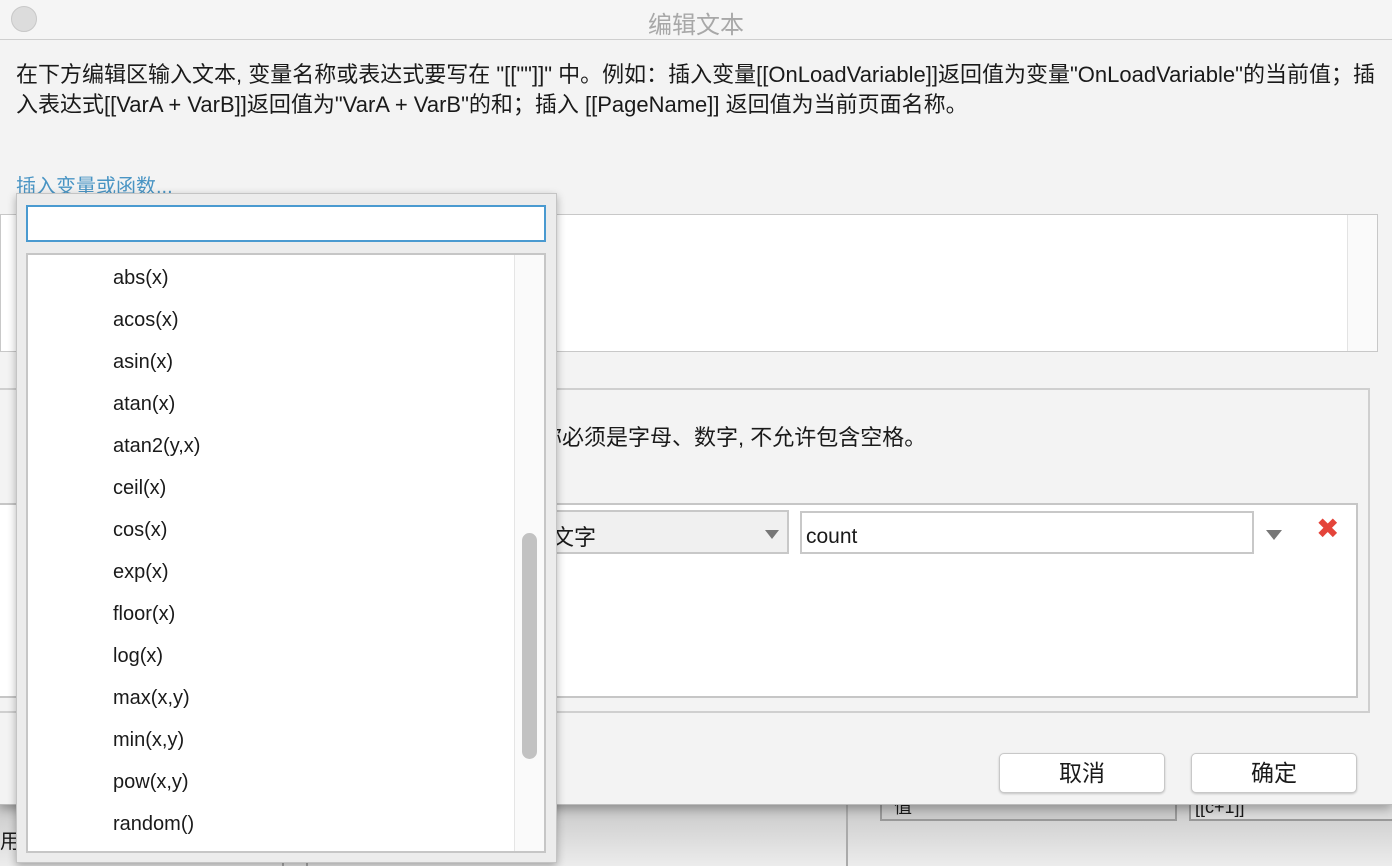 Image resolution: width=1392 pixels, height=866 pixels. Describe the element at coordinates (696, 25) in the screenshot. I see `dialog-title: 编辑文本` at that location.